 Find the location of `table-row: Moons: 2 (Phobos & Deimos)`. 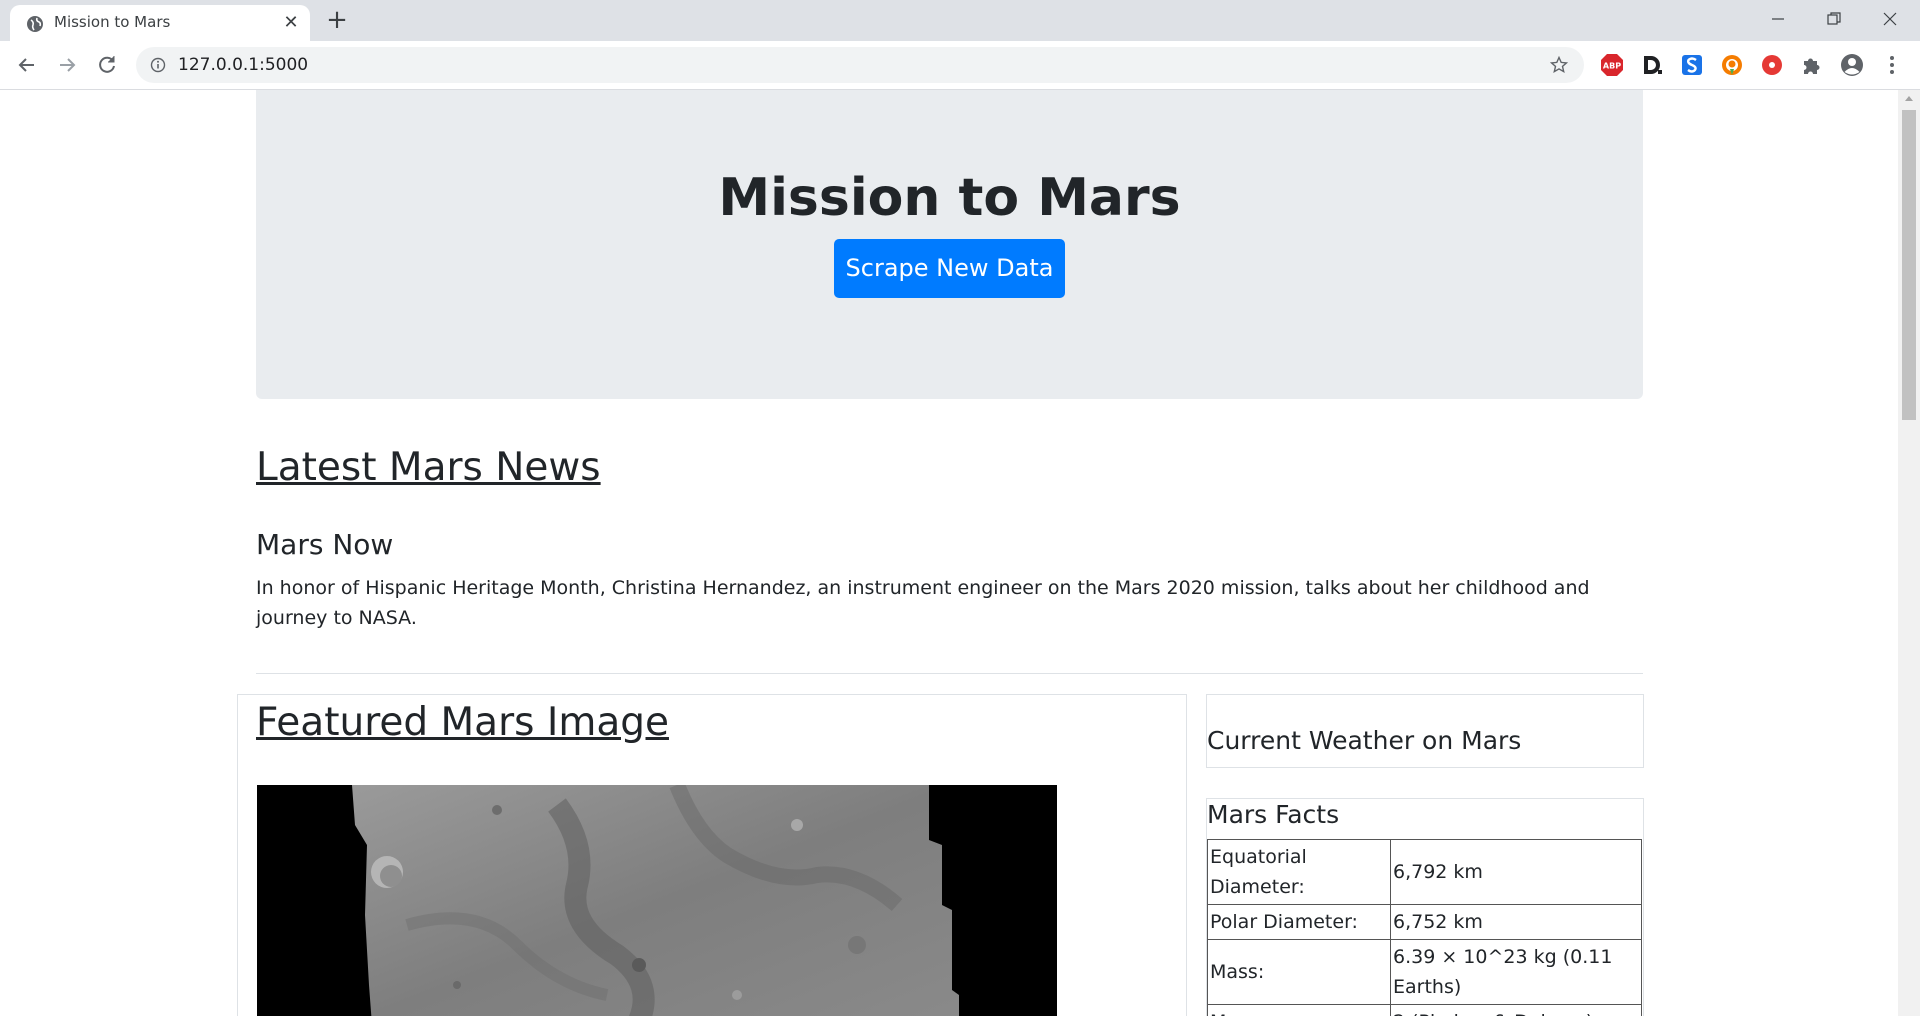

table-row: Moons: 2 (Phobos & Deimos) is located at coordinates (1424, 1010).